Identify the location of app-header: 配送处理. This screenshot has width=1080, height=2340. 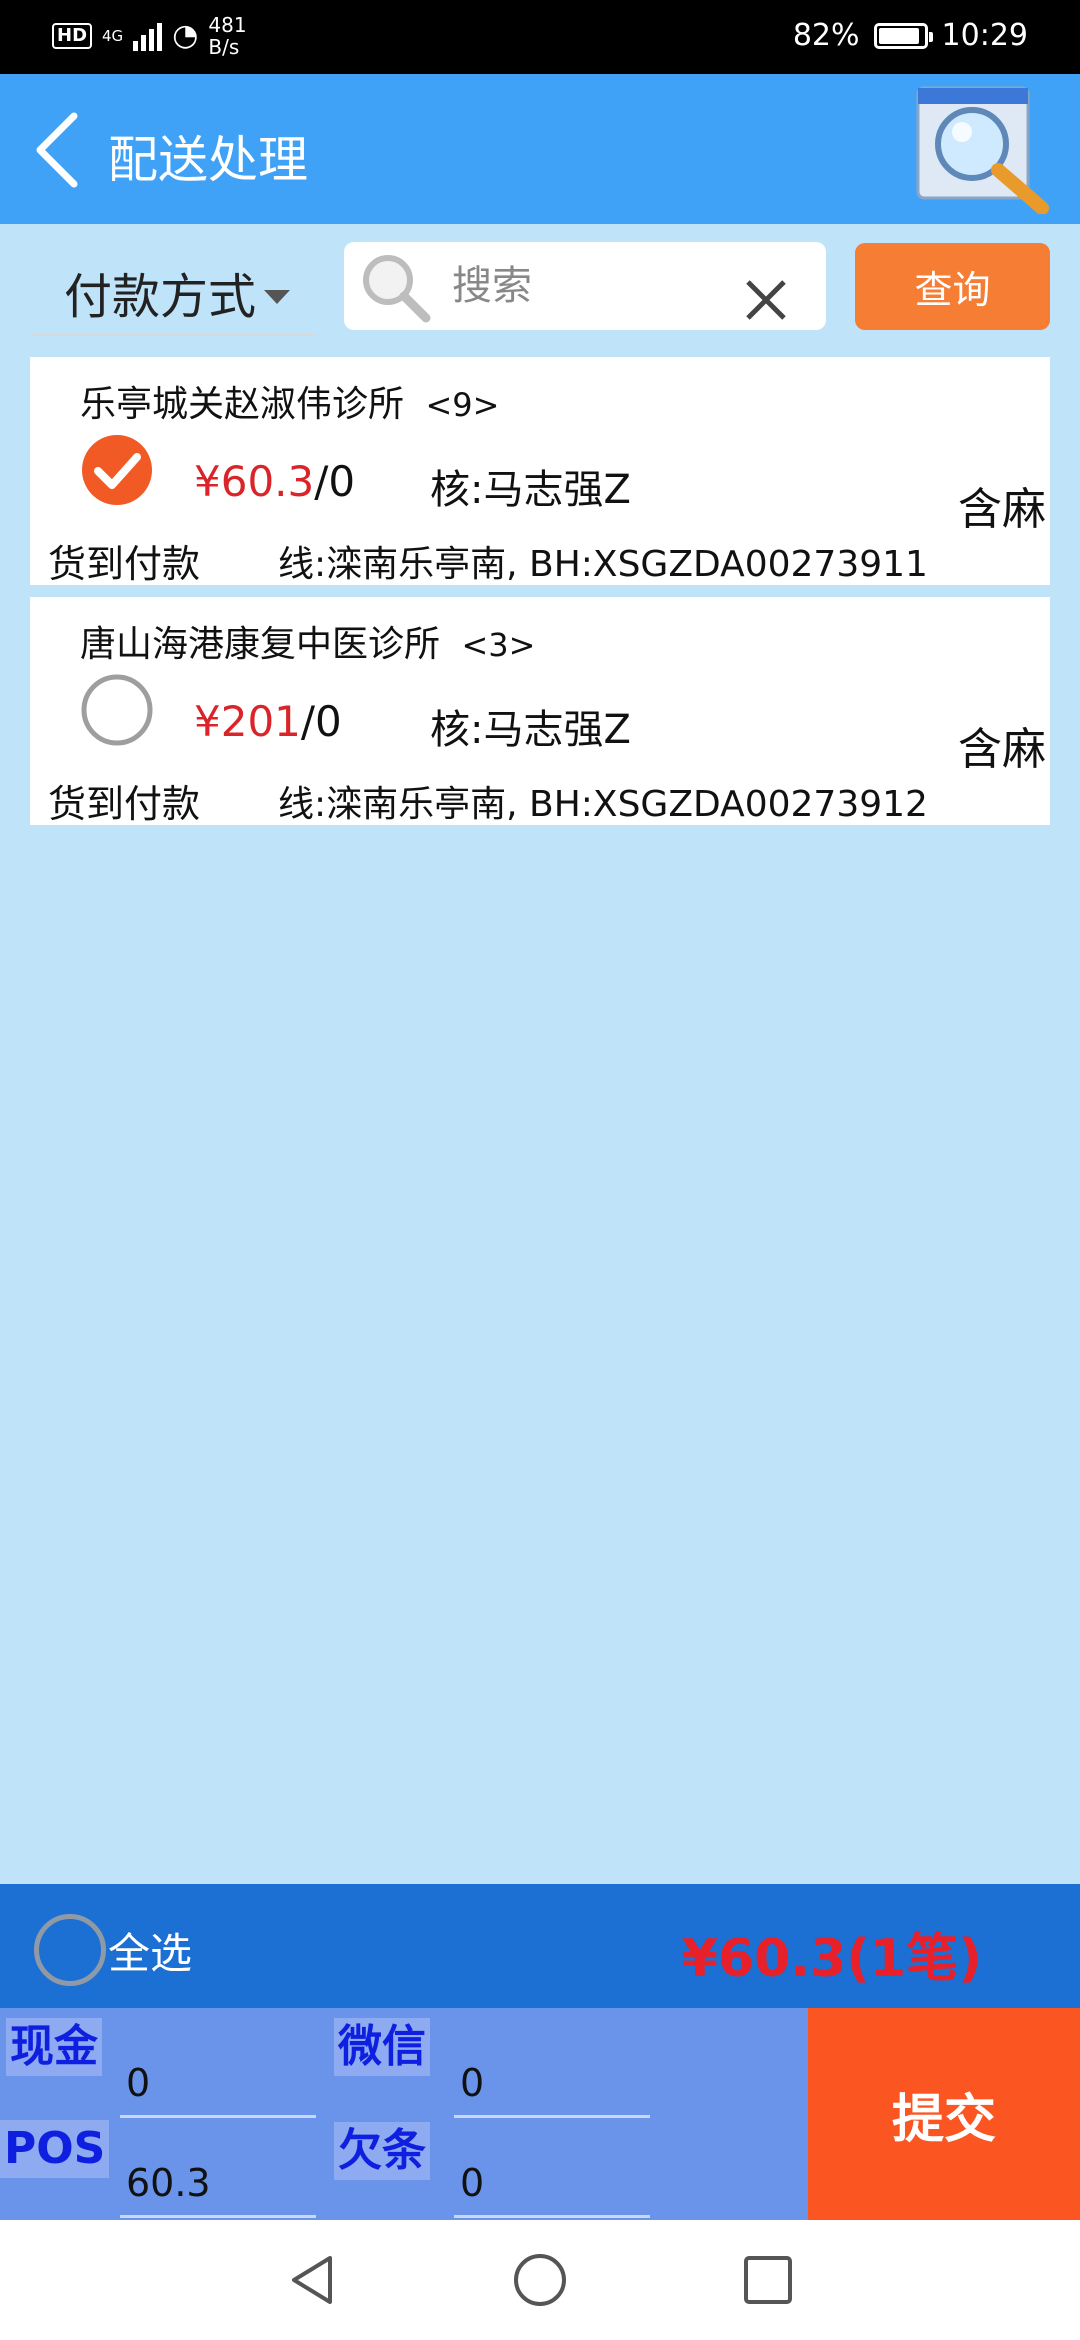
(540, 149).